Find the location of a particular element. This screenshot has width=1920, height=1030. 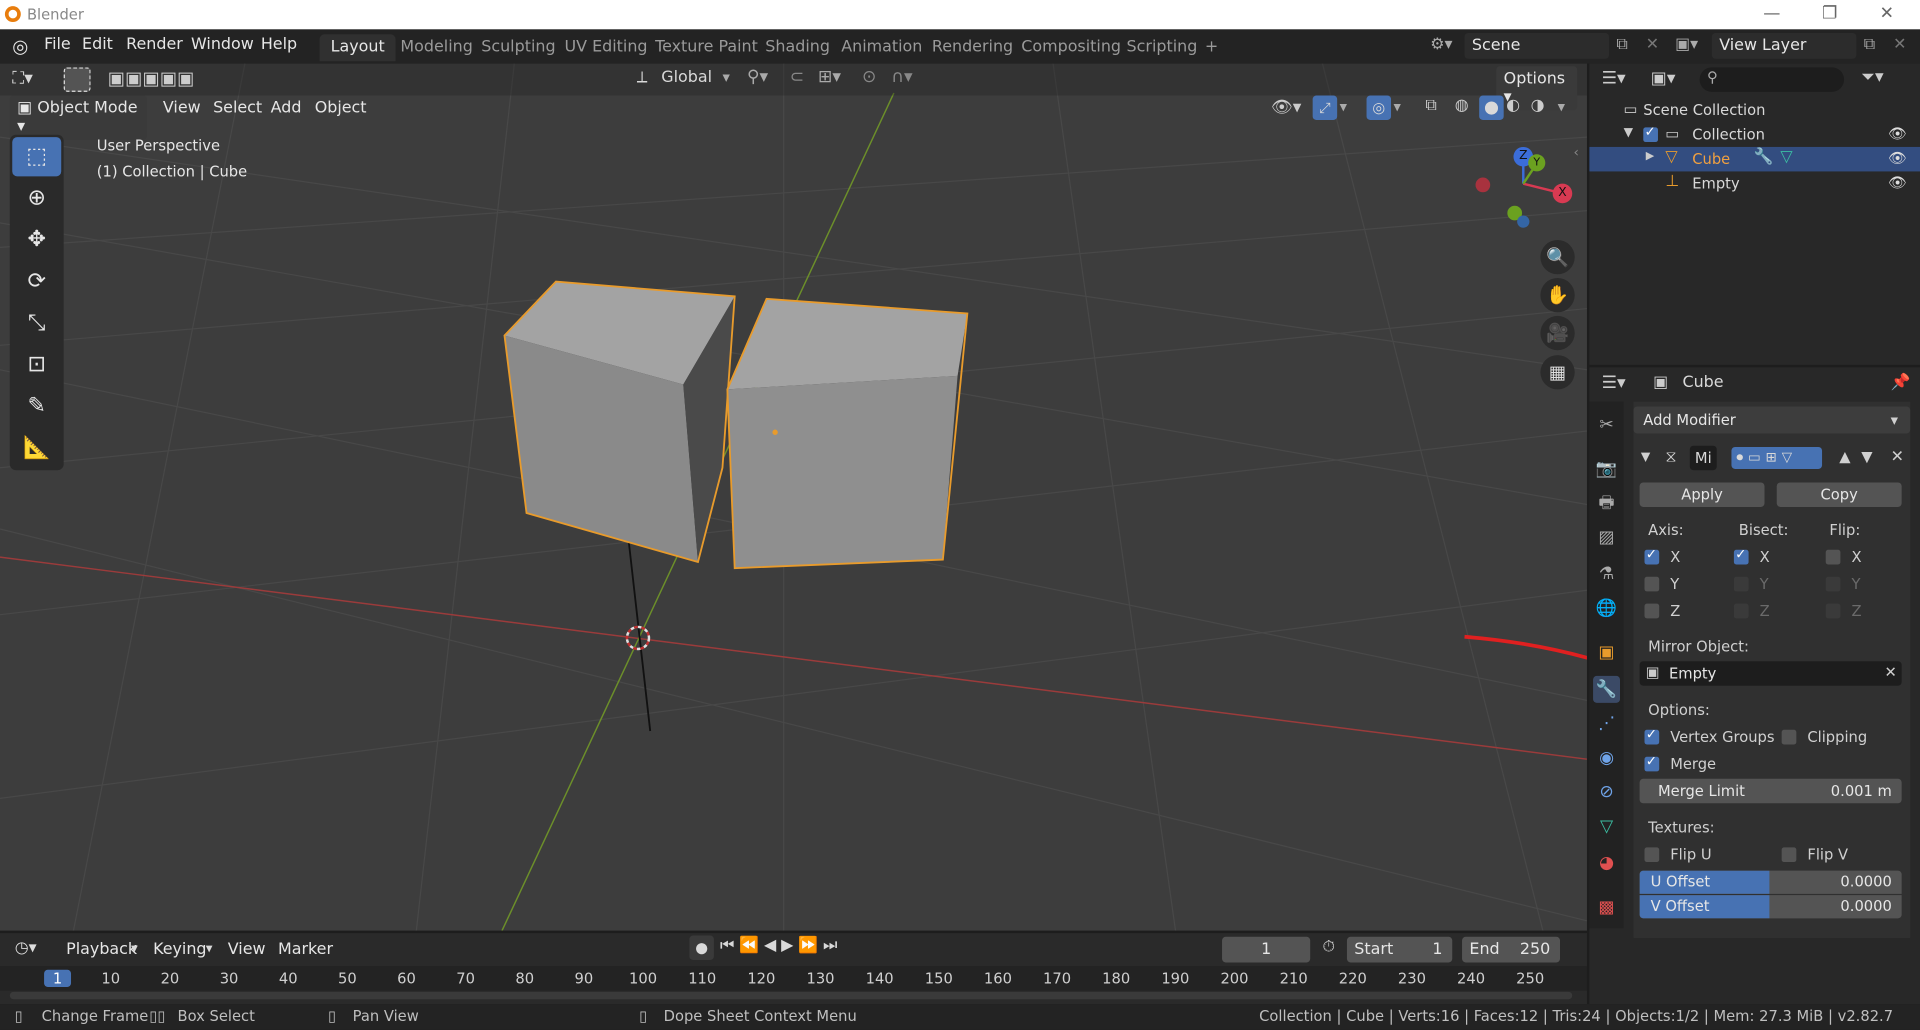

timeline-menu-view: View is located at coordinates (247, 949).